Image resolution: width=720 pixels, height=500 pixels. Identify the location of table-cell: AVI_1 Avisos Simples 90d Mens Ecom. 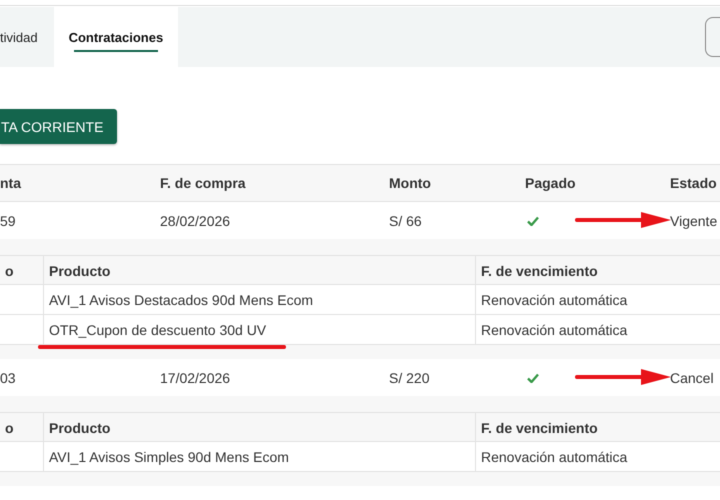
(259, 456).